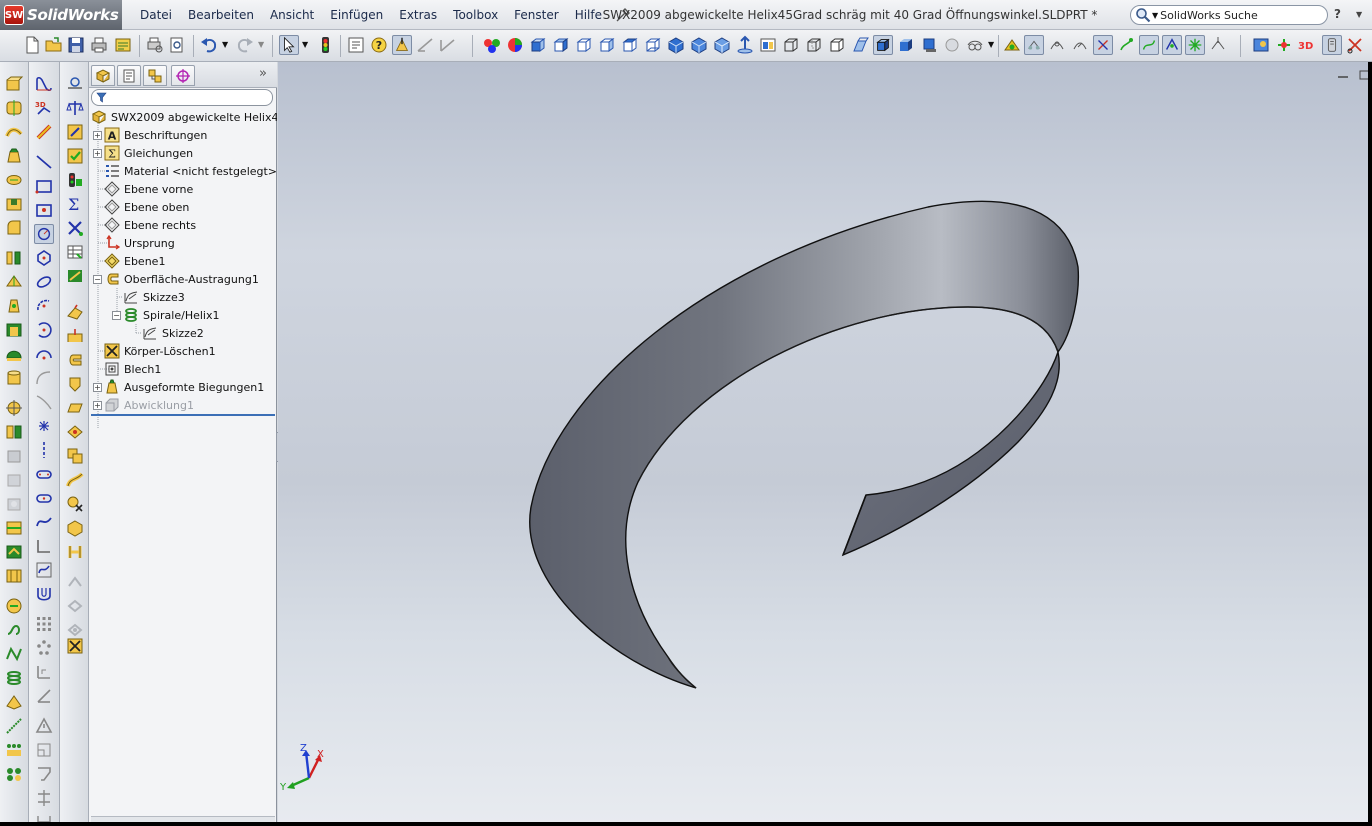  What do you see at coordinates (1057, 45) in the screenshot?
I see `view-axes-icon` at bounding box center [1057, 45].